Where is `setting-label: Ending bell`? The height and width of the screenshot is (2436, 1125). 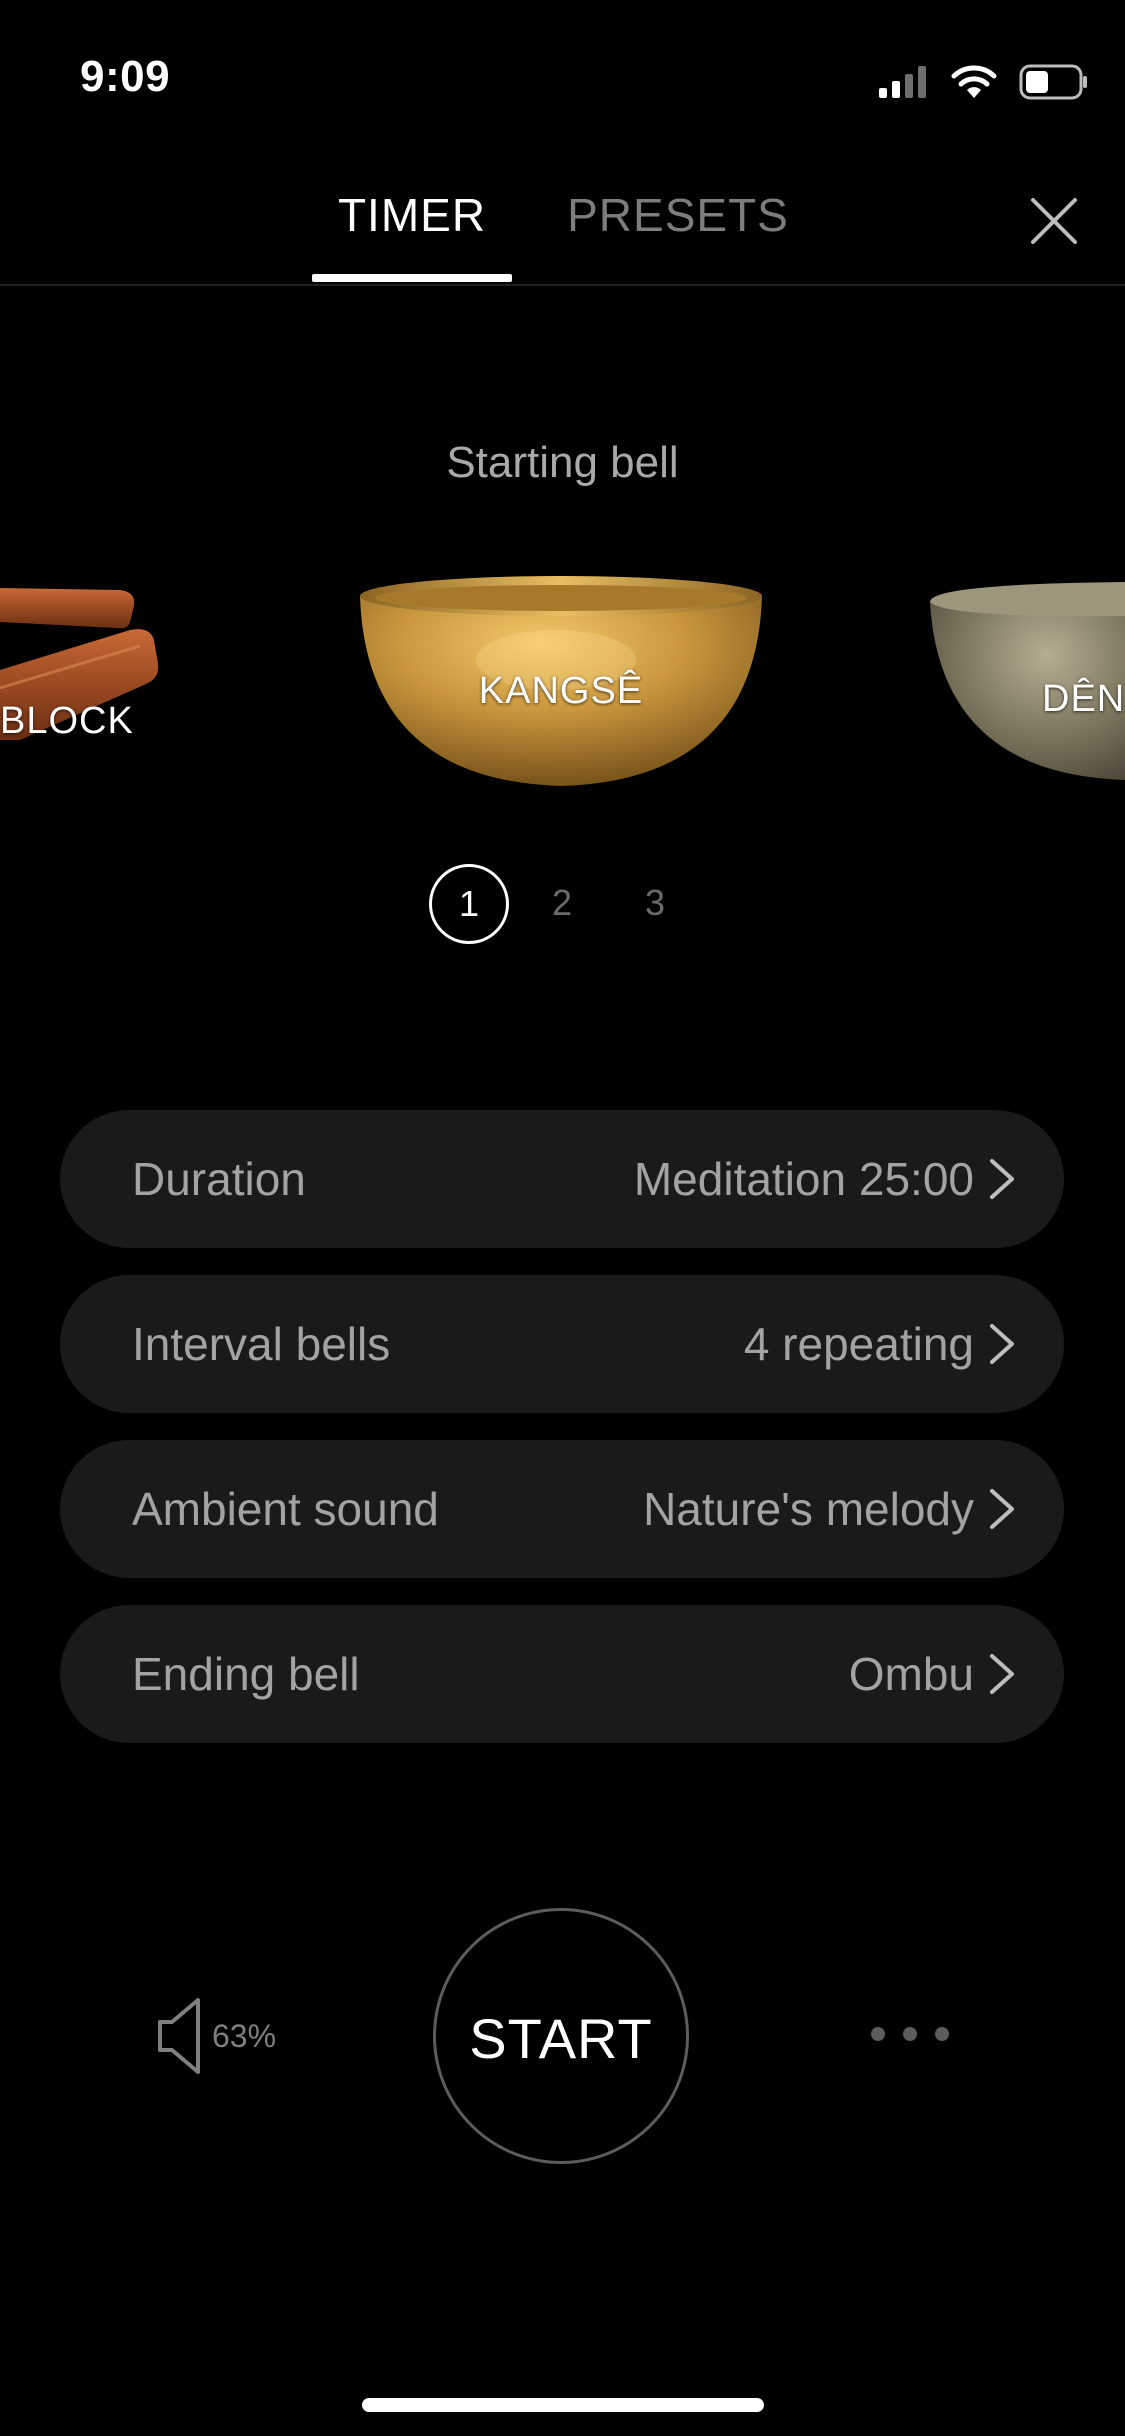
setting-label: Ending bell is located at coordinates (246, 1674).